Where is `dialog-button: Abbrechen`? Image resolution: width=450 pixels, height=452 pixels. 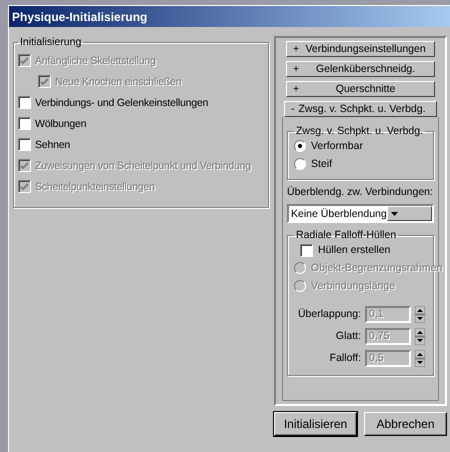
dialog-button: Abbrechen is located at coordinates (405, 424).